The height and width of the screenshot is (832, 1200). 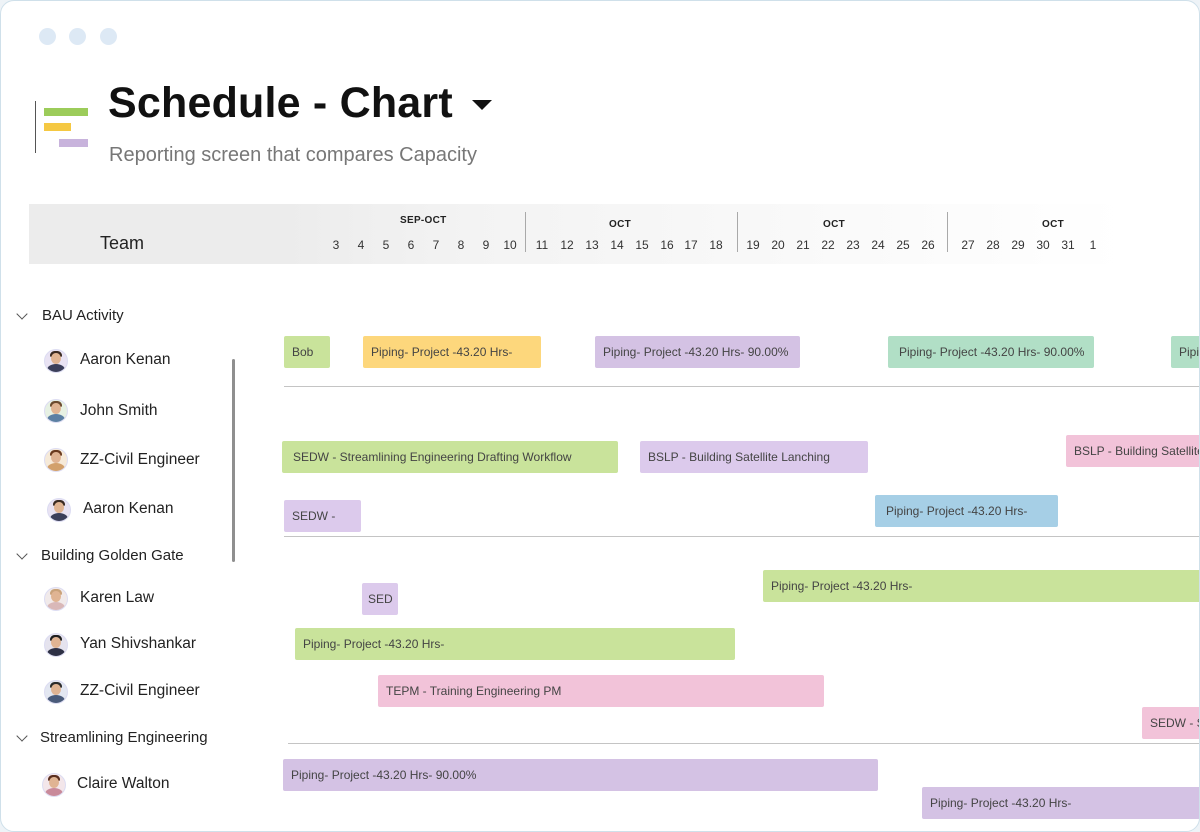 I want to click on day-tick: 15, so click(x=642, y=245).